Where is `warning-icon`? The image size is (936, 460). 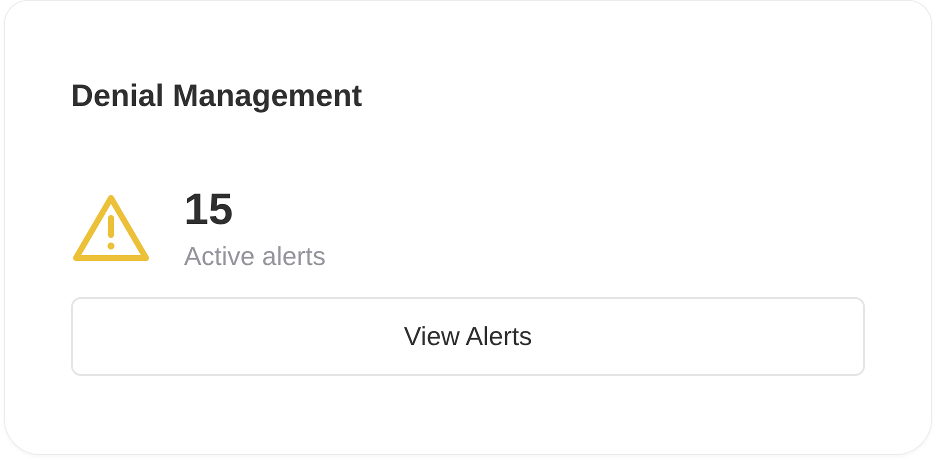 warning-icon is located at coordinates (111, 229).